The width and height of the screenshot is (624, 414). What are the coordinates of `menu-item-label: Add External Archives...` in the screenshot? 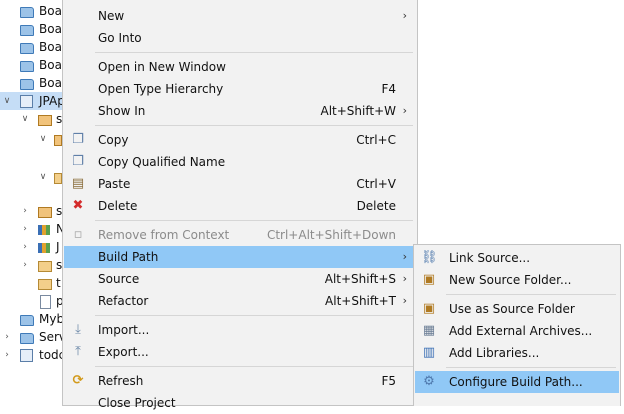 It's located at (521, 331).